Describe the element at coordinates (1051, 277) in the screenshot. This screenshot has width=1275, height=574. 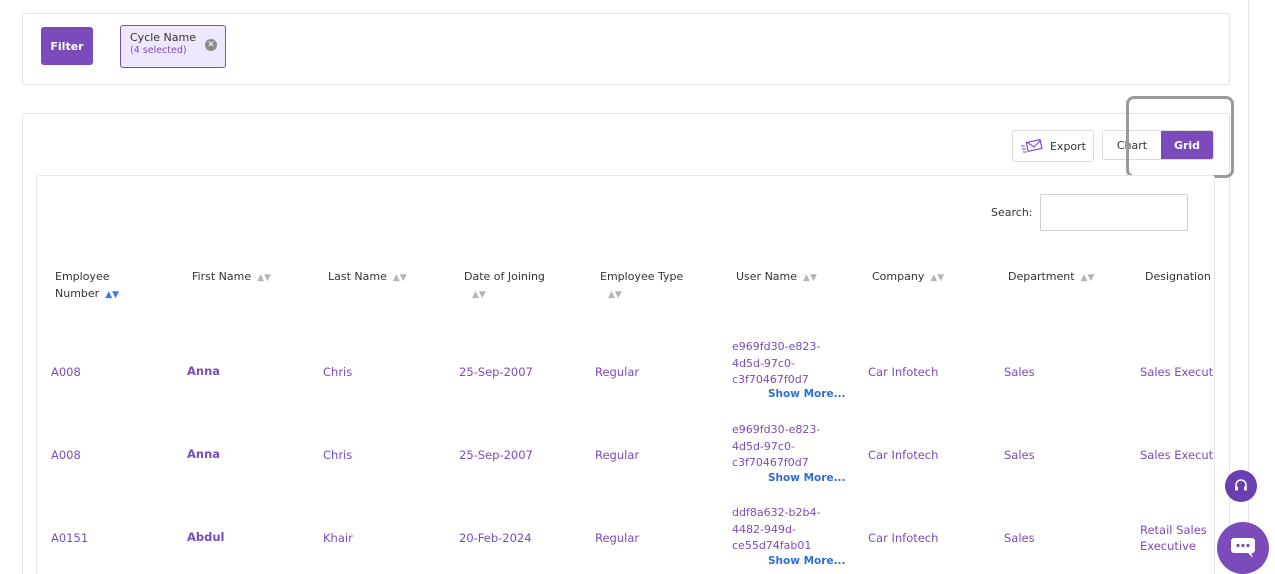
I see `column-header-department: Department ▲▼` at that location.